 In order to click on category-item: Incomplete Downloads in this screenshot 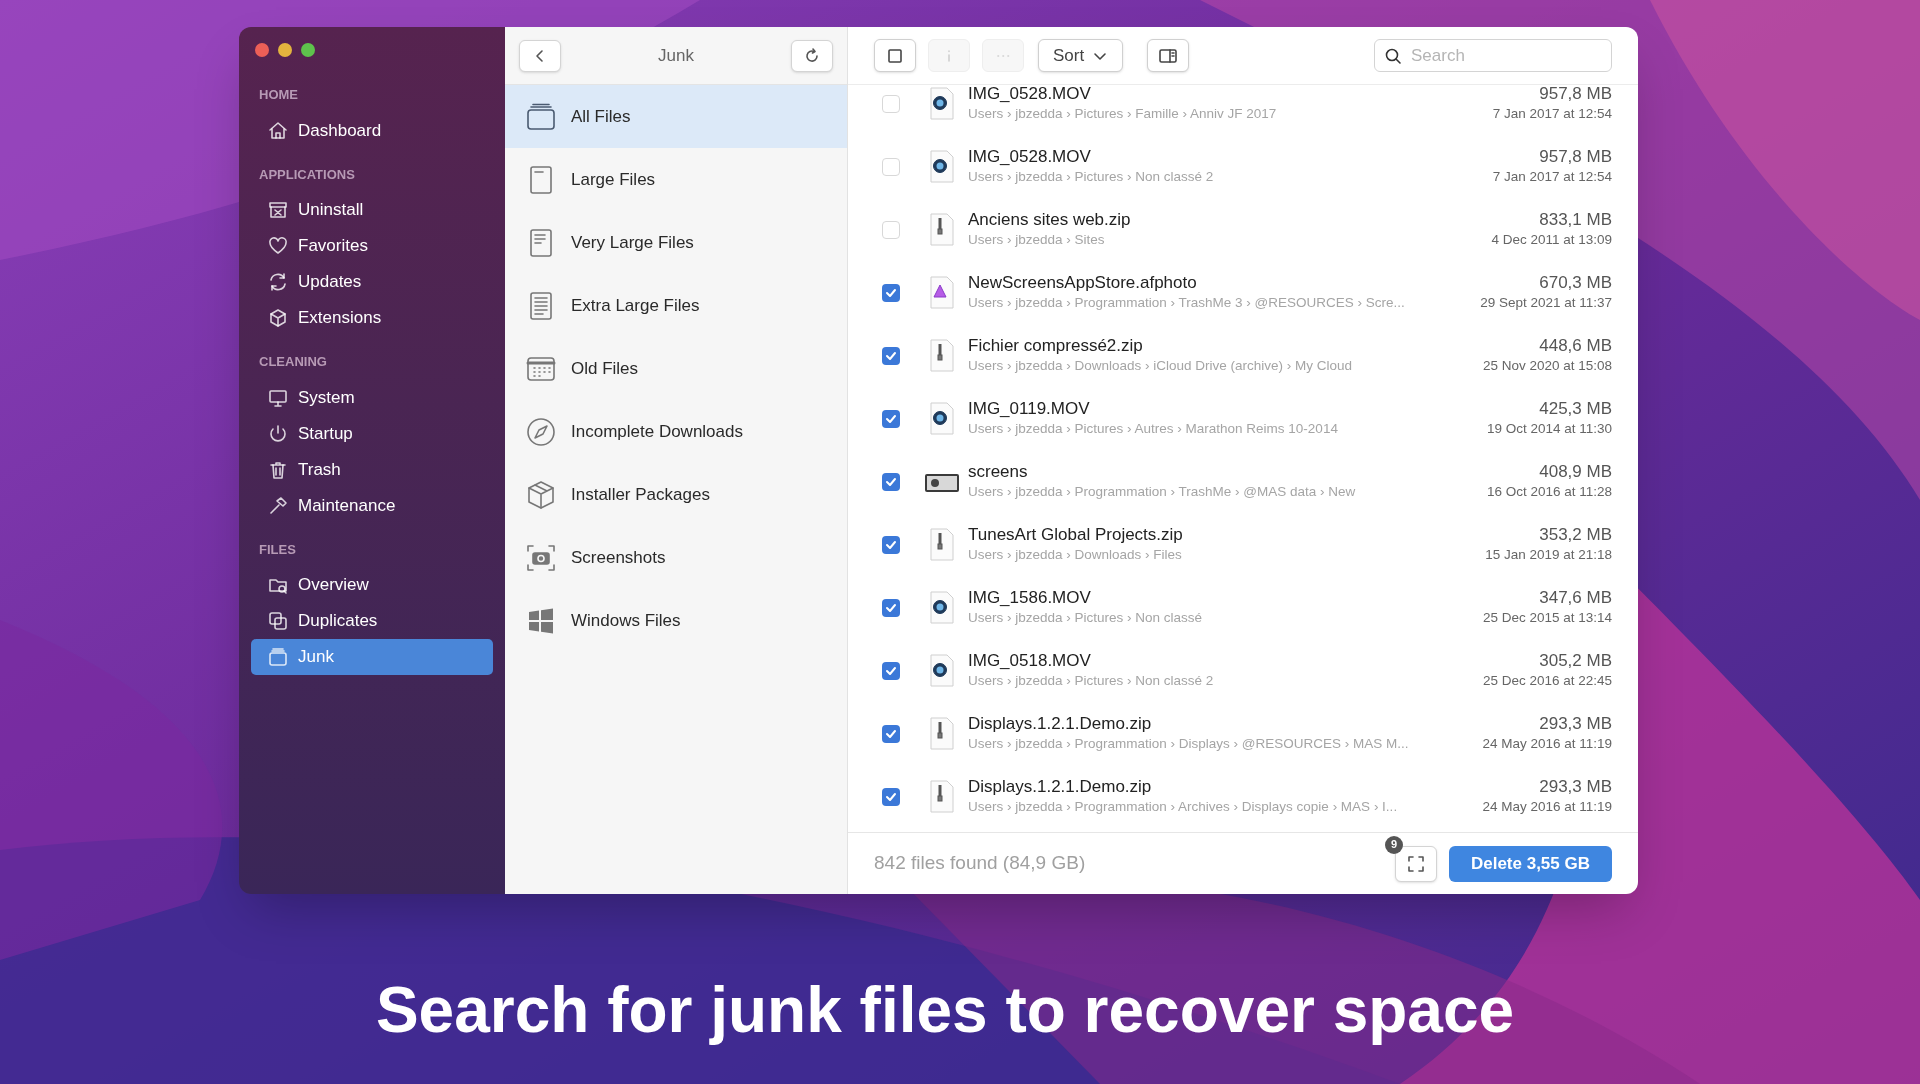, I will do `click(676, 431)`.